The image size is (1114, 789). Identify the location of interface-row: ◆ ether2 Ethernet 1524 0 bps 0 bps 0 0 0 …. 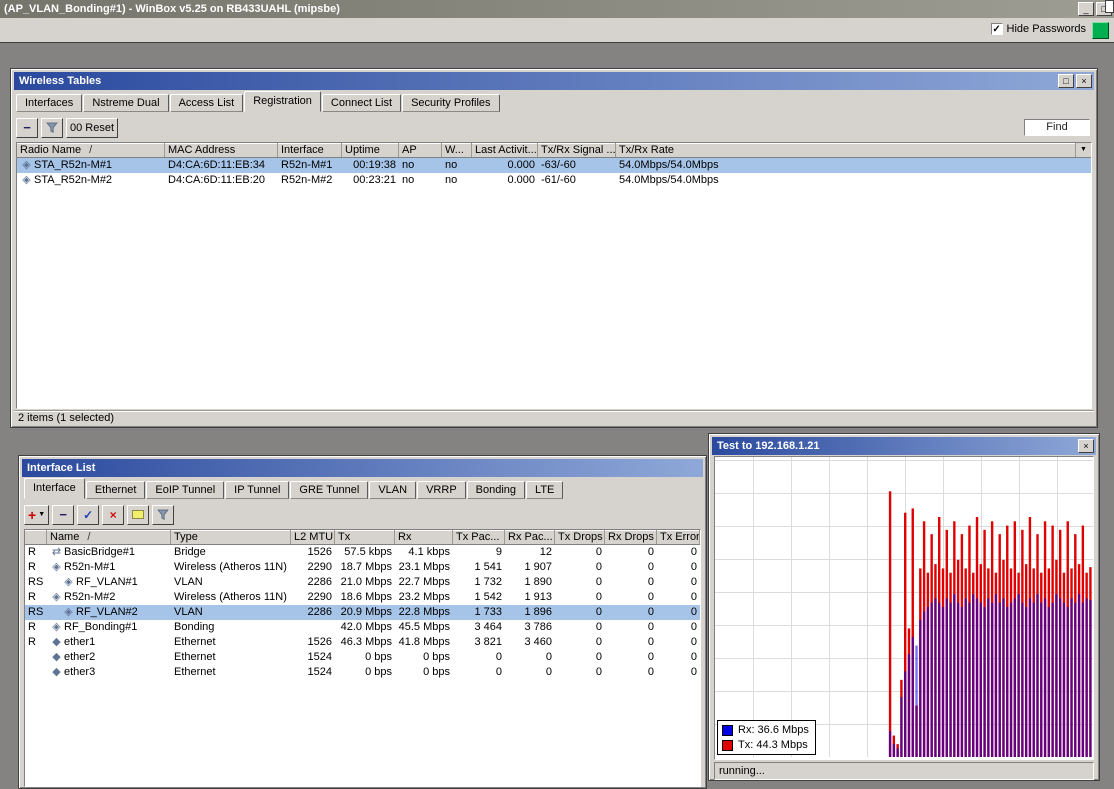
(362, 657).